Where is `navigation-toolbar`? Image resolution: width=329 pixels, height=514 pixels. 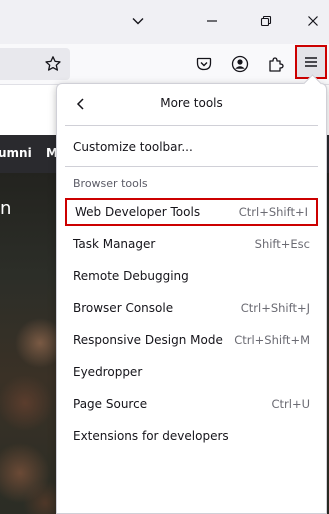
navigation-toolbar is located at coordinates (164, 64).